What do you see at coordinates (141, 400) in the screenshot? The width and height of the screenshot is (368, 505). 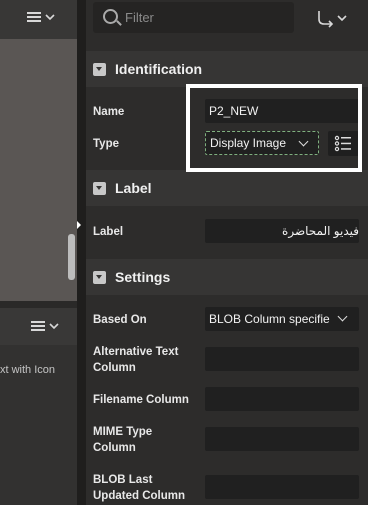 I see `filename-column-label: Filename Column` at bounding box center [141, 400].